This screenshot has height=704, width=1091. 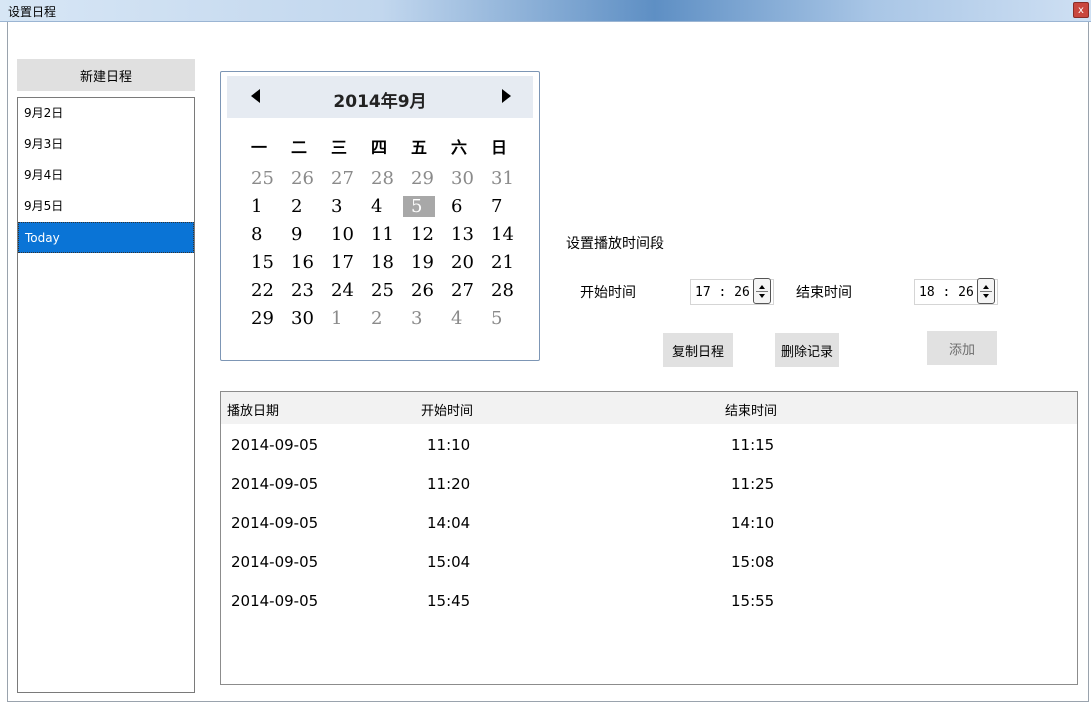 What do you see at coordinates (382, 262) in the screenshot?
I see `calendar-day-label: 18` at bounding box center [382, 262].